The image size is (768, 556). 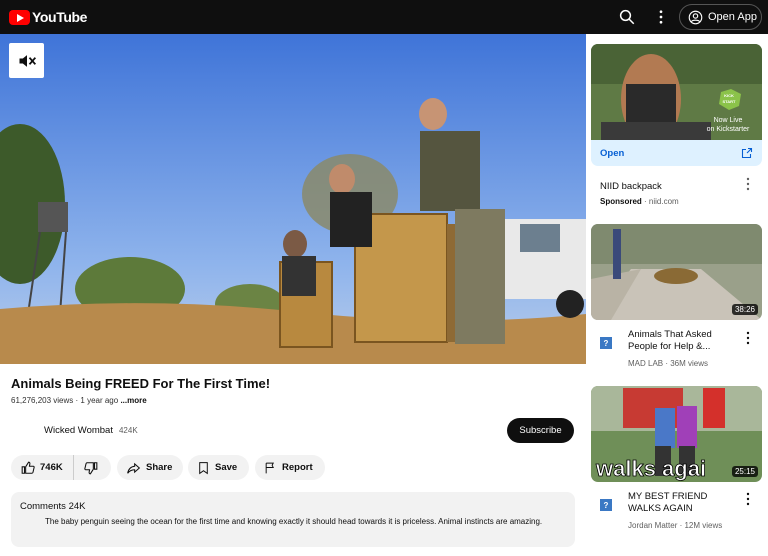 What do you see at coordinates (78, 430) in the screenshot?
I see `channel-name: Wicked Wombat` at bounding box center [78, 430].